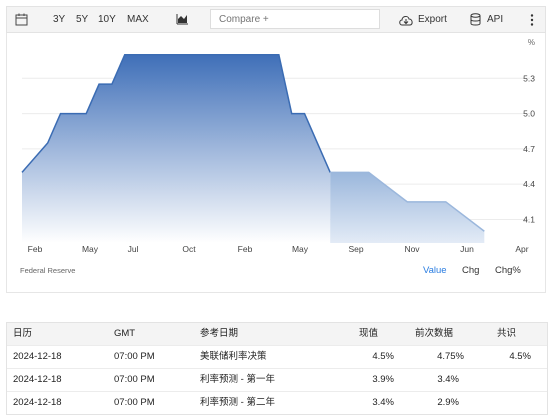 This screenshot has height=415, width=554. What do you see at coordinates (434, 333) in the screenshot?
I see `header-previous: 前次数据` at bounding box center [434, 333].